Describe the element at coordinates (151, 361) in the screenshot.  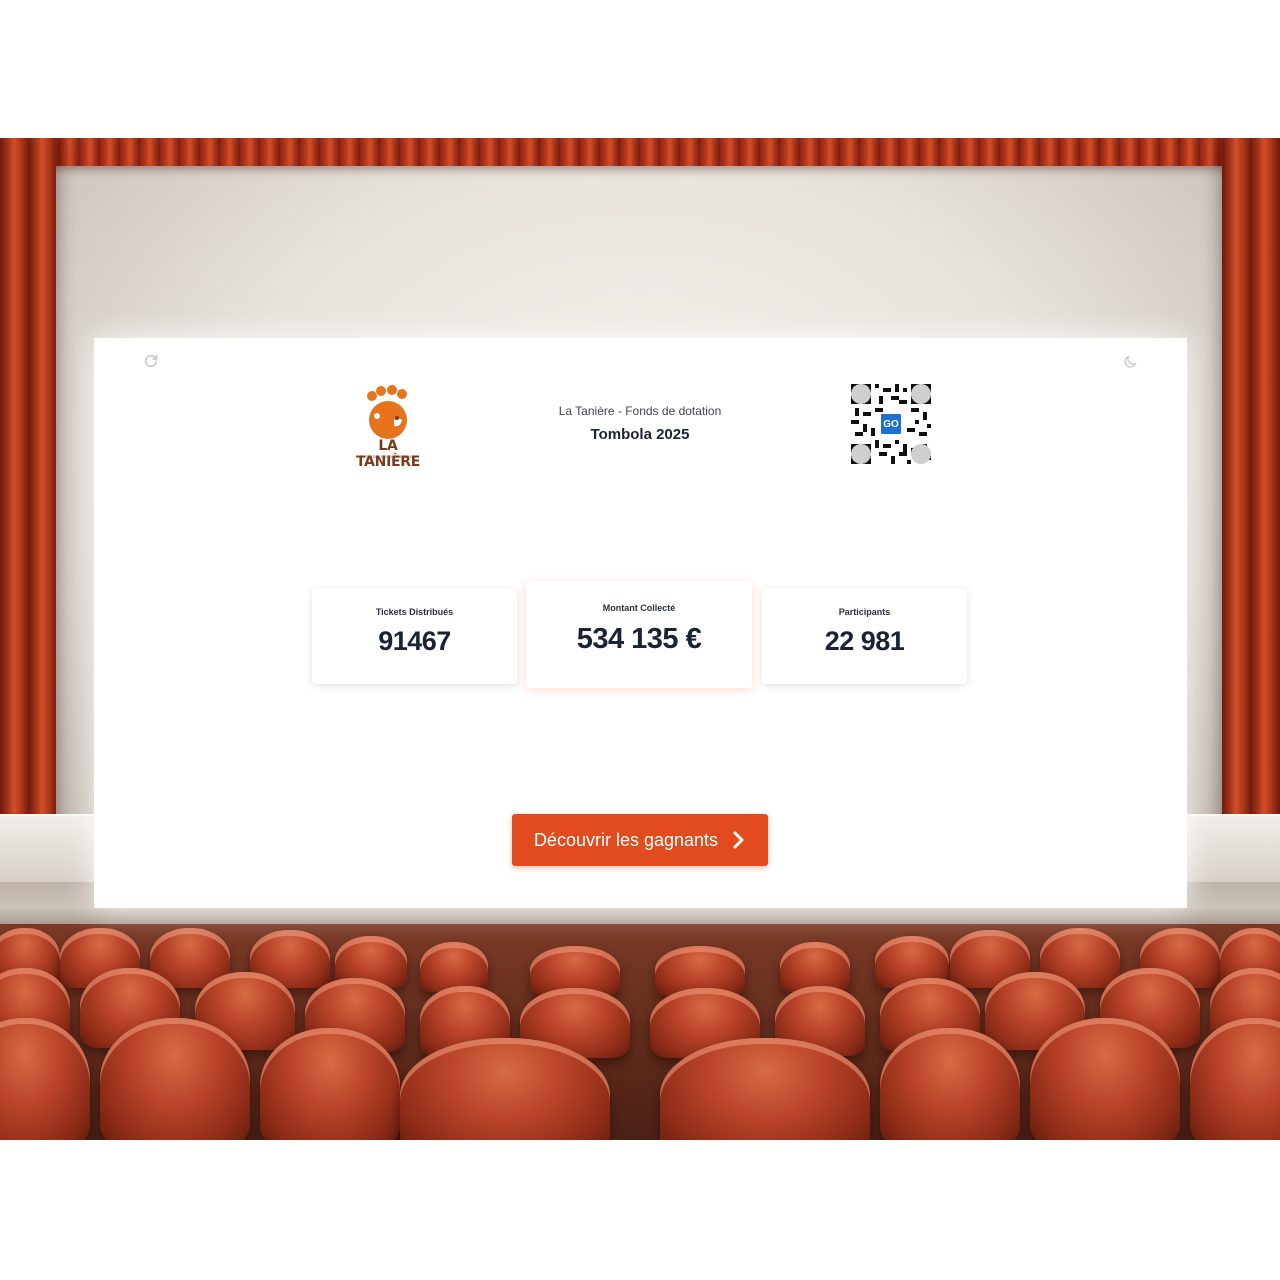
I see `refresh-icon` at that location.